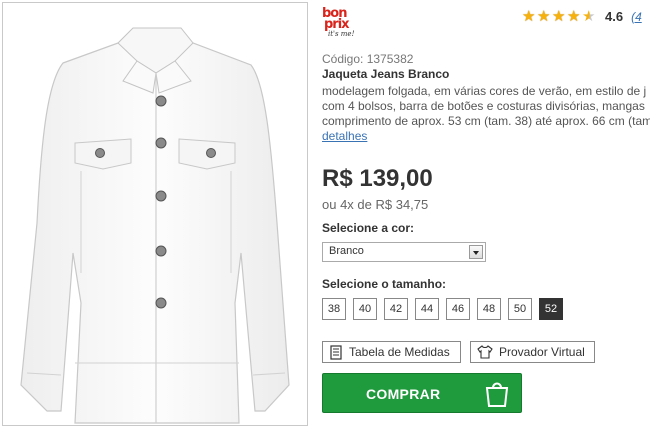 This screenshot has width=650, height=429. I want to click on size-chart-button: Tabela de Medidas, so click(391, 352).